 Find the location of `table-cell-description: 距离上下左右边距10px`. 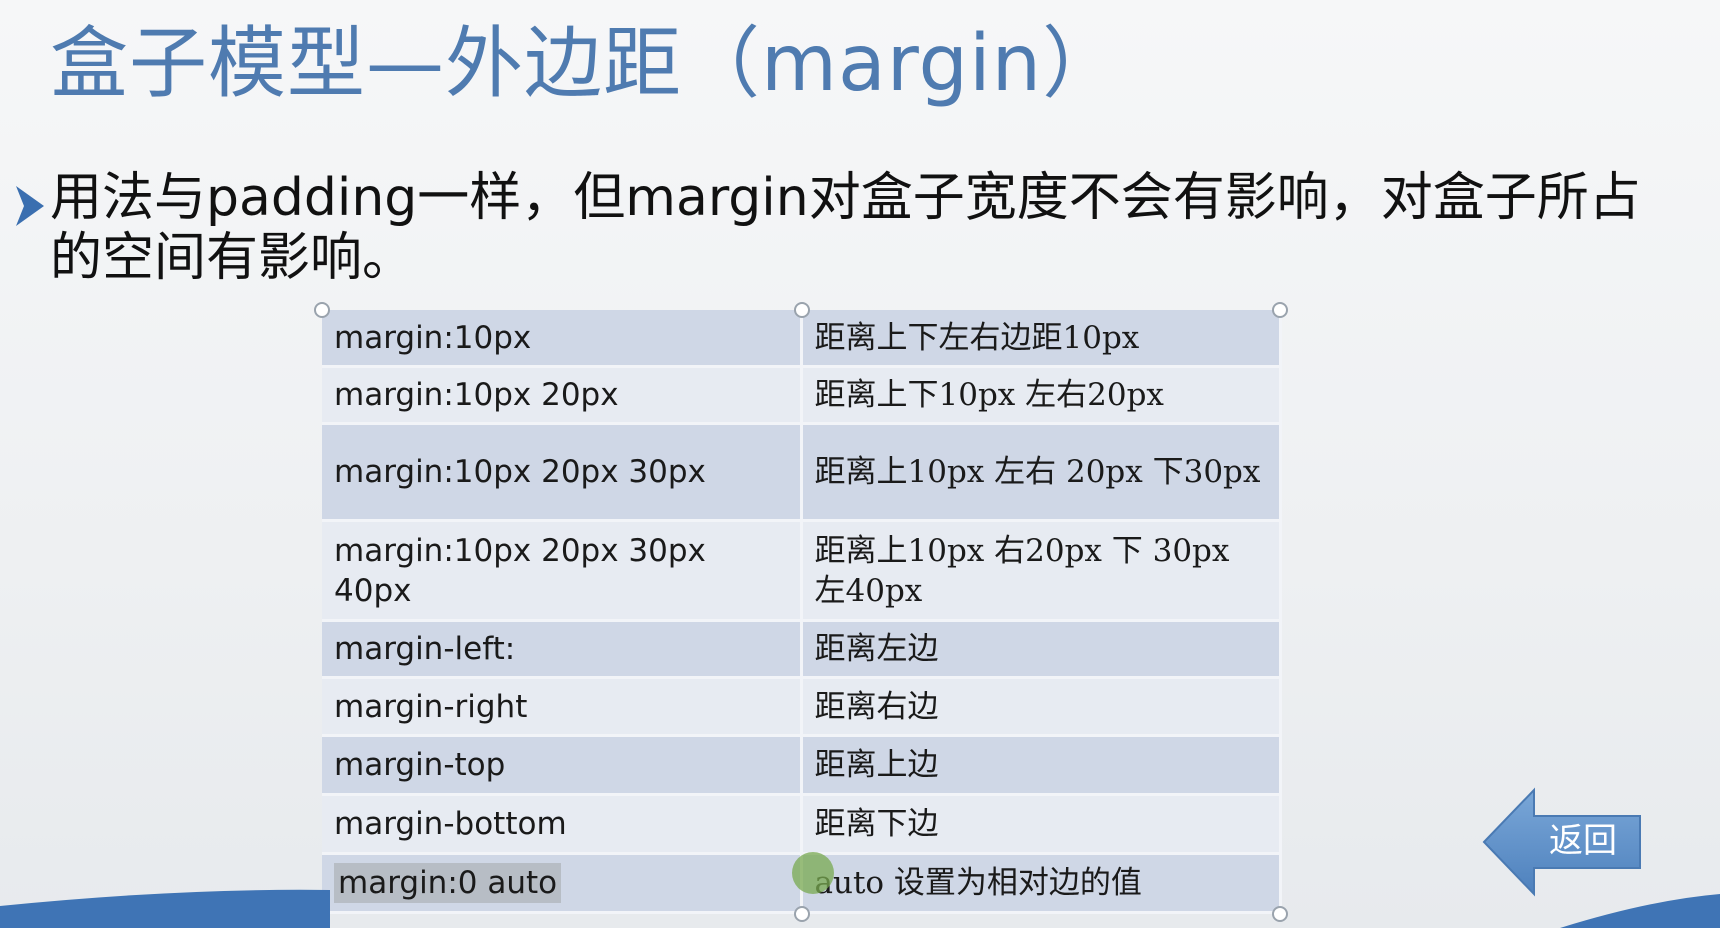

table-cell-description: 距离上下左右边距10px is located at coordinates (1041, 339).